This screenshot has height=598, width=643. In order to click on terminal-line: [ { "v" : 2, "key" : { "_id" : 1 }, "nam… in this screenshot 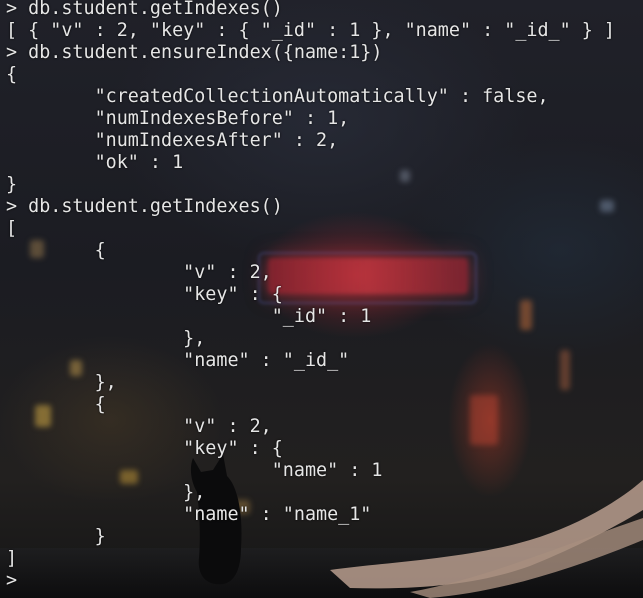, I will do `click(310, 30)`.